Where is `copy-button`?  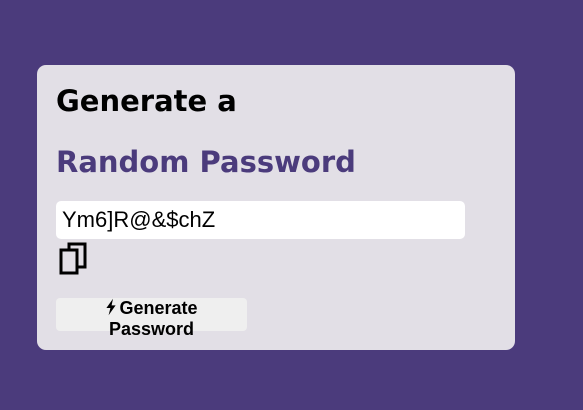
copy-button is located at coordinates (74, 258).